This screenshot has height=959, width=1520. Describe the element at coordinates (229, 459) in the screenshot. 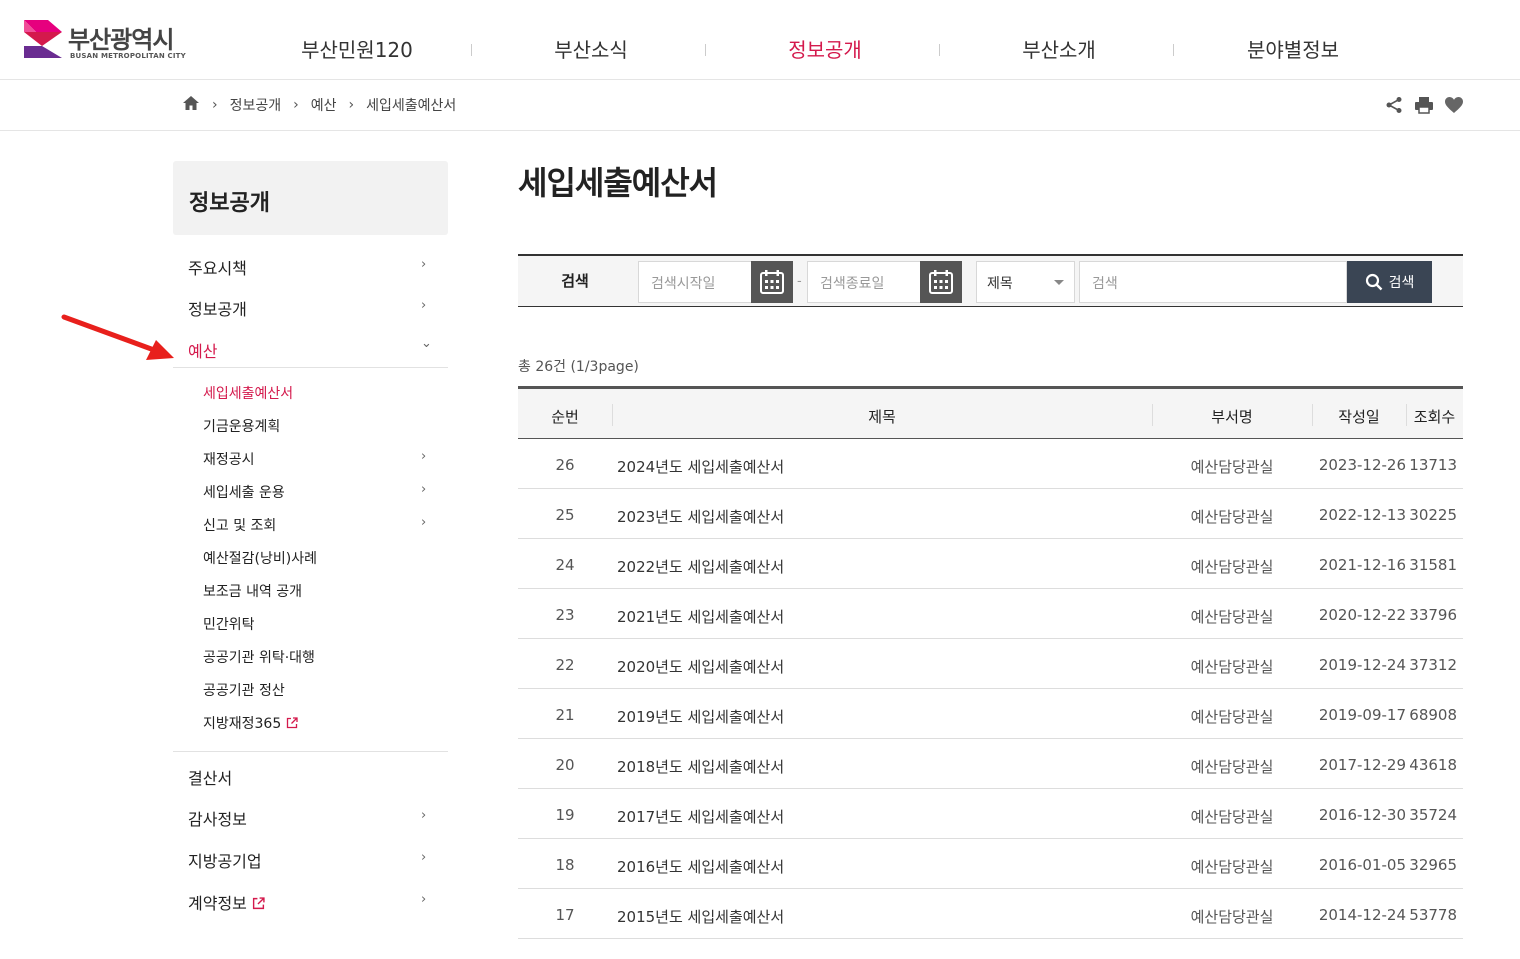

I see `sidebar-subitem-finance-disclosure: 재정공시` at that location.